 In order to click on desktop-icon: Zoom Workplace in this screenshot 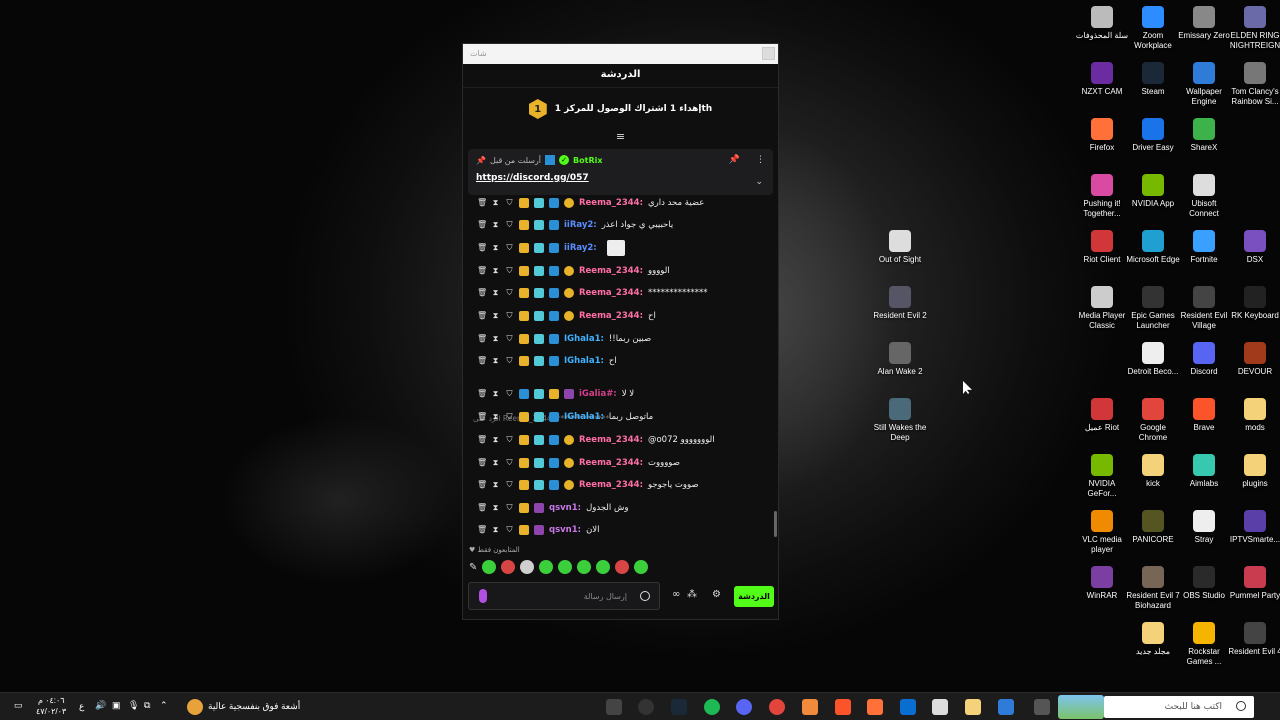, I will do `click(1153, 28)`.